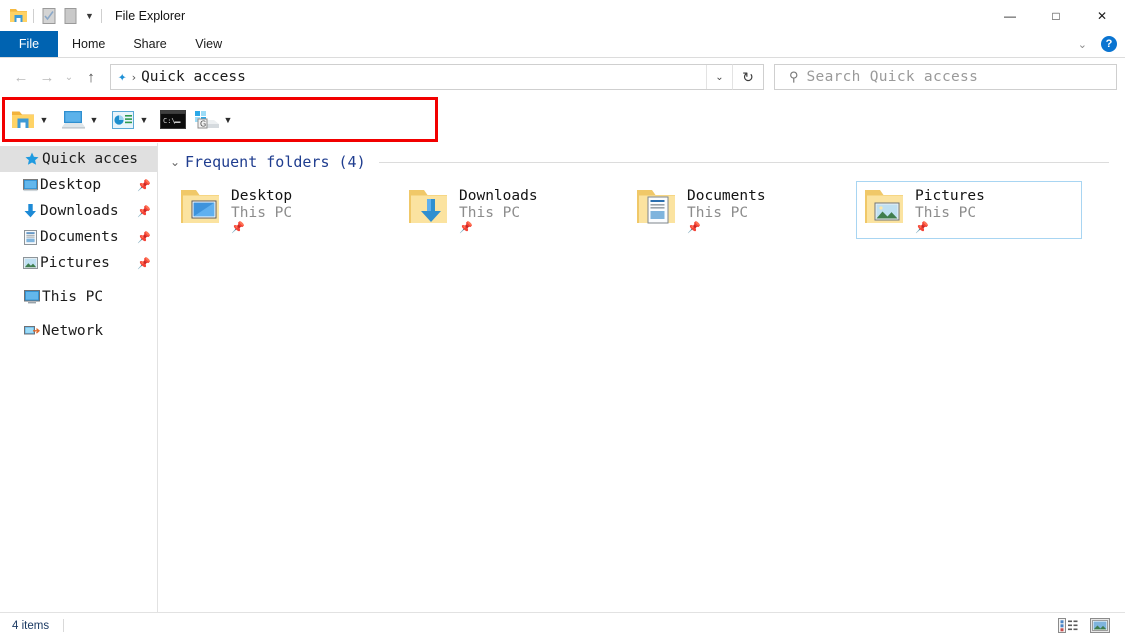 This screenshot has width=1125, height=638. I want to click on tab-share: Share, so click(149, 44).